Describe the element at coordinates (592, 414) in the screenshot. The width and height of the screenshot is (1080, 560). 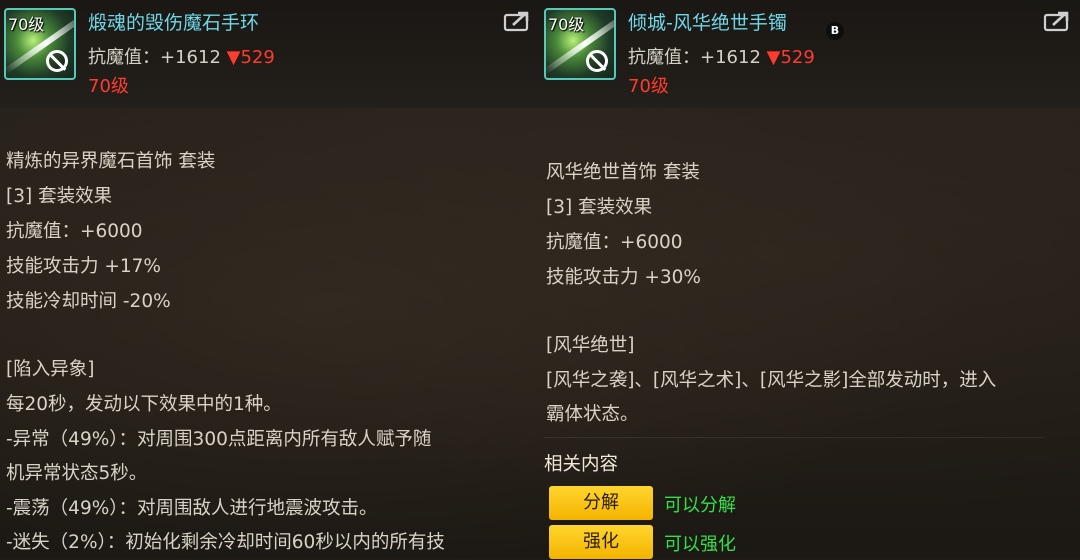
I see `effect-line: 霸体状态。` at that location.